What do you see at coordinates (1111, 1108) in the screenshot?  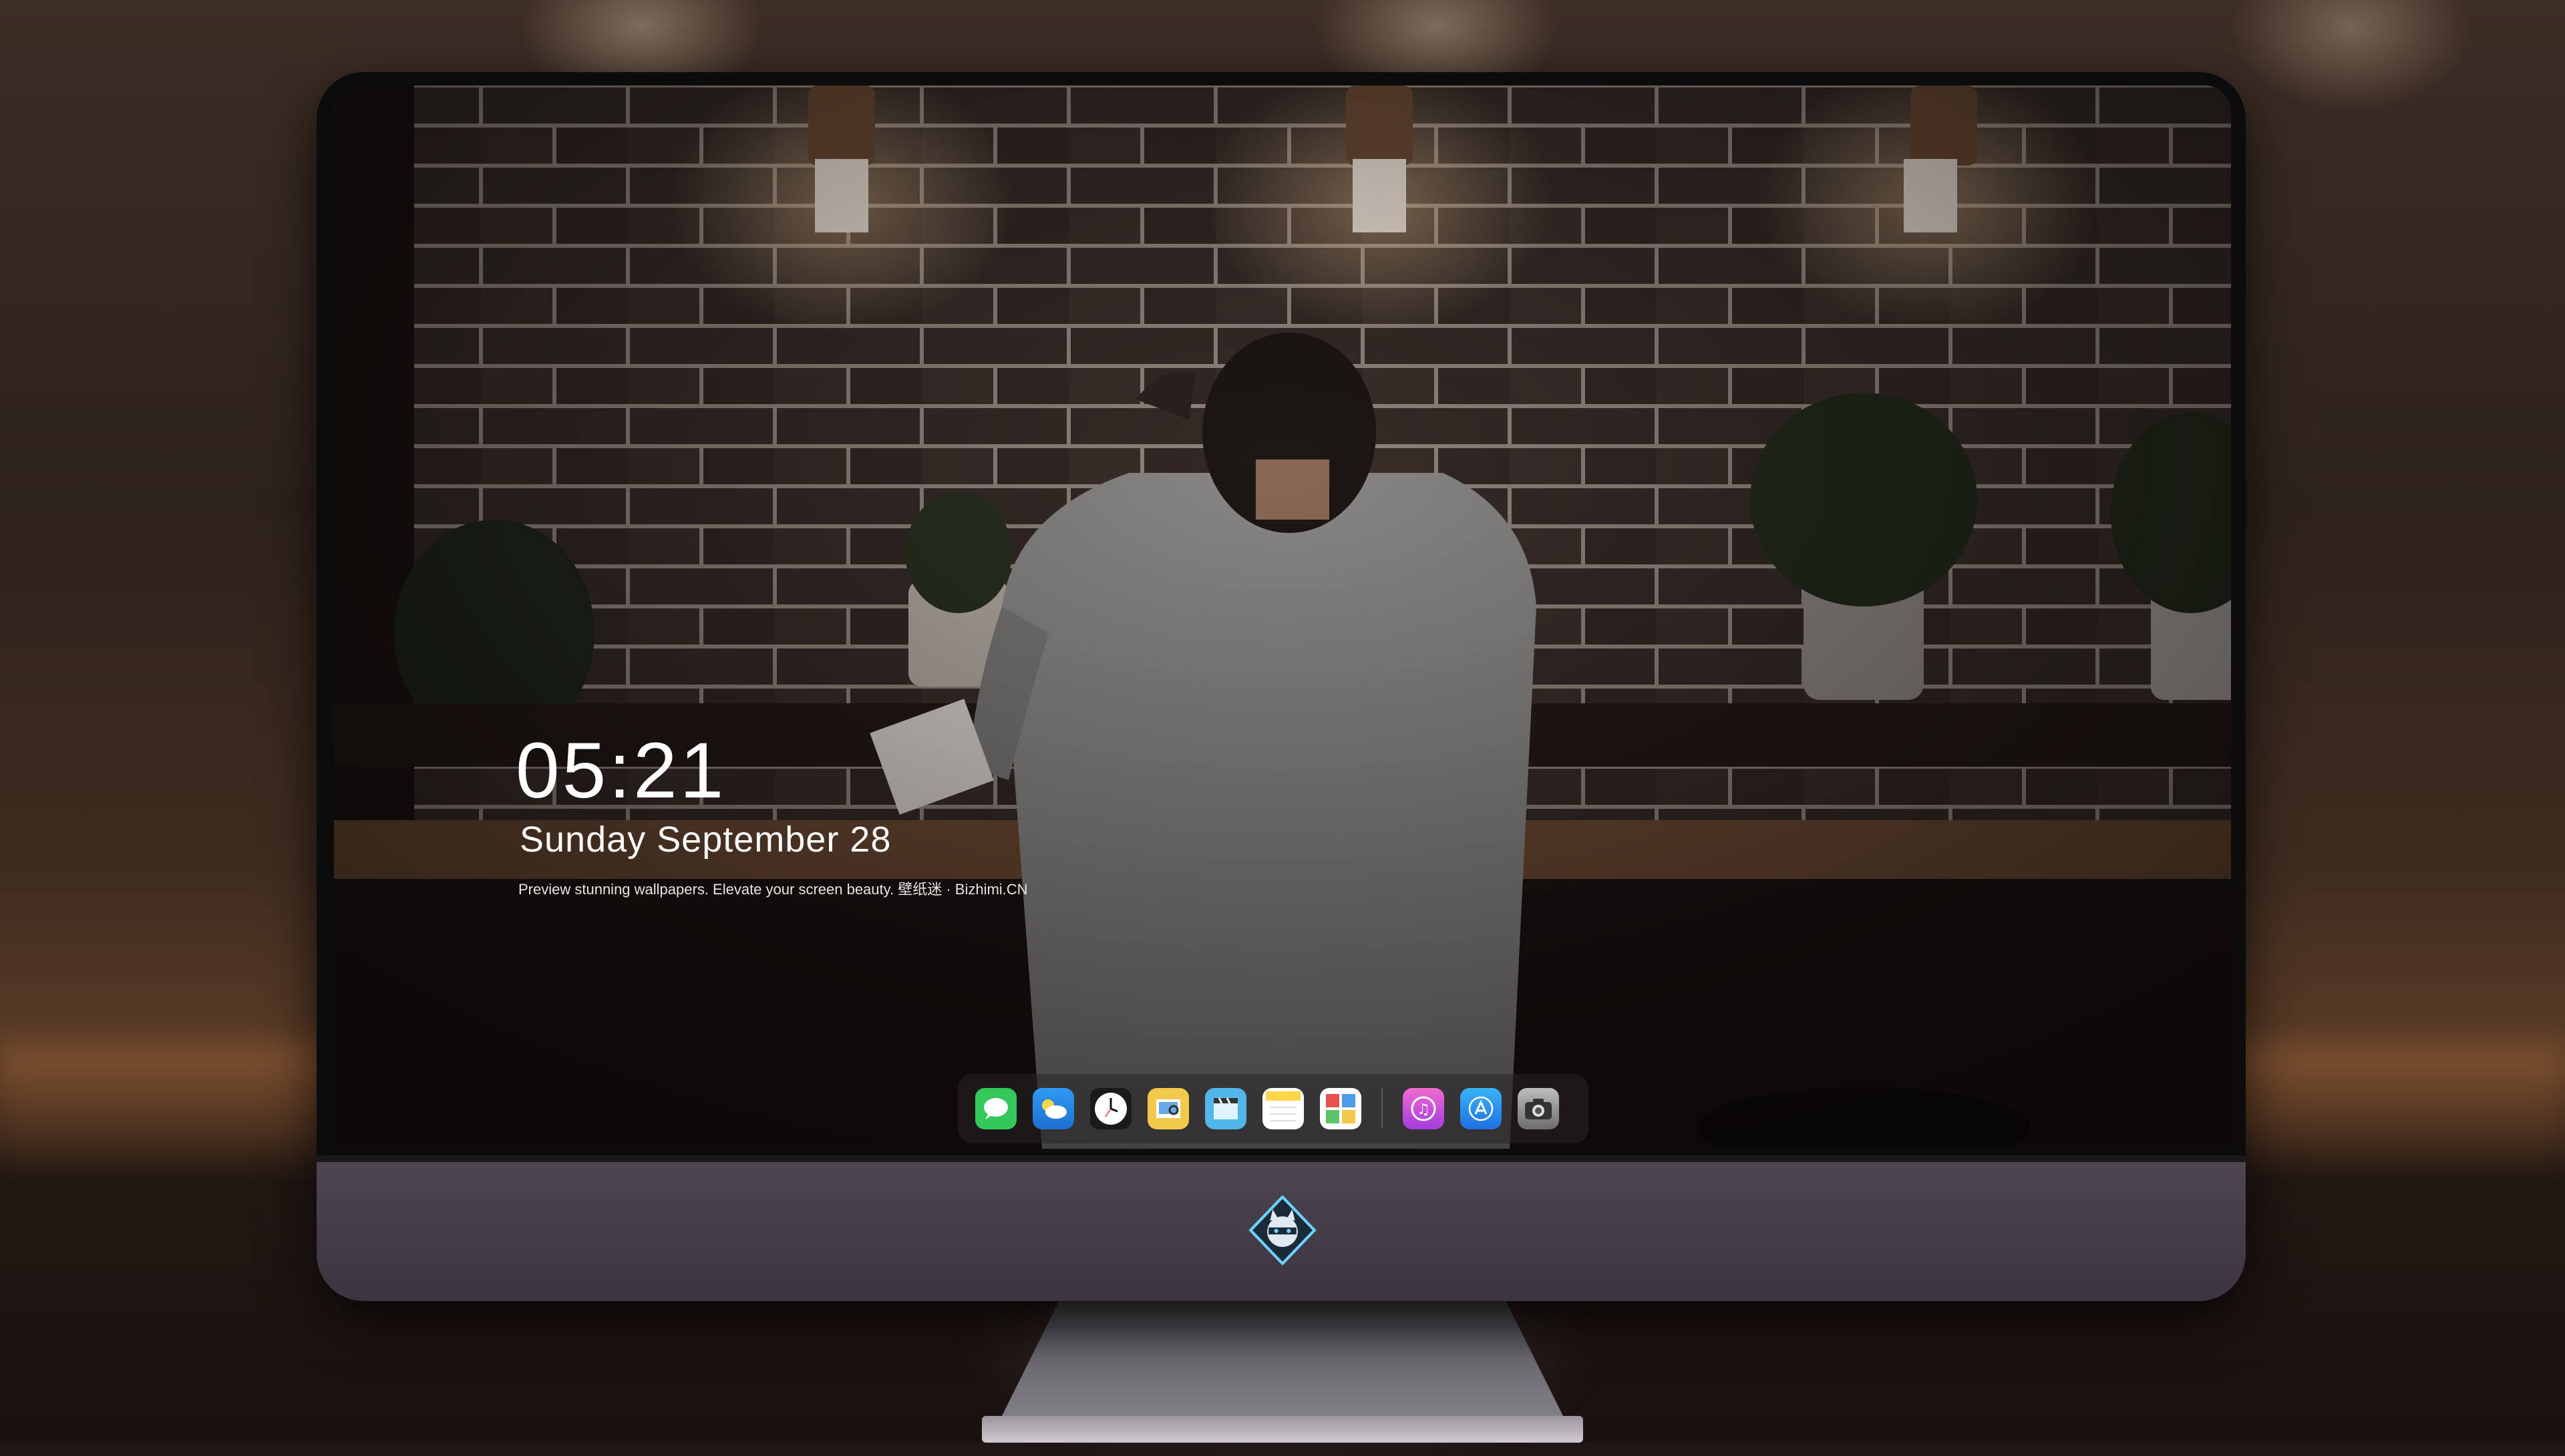 I see `clock-icon` at bounding box center [1111, 1108].